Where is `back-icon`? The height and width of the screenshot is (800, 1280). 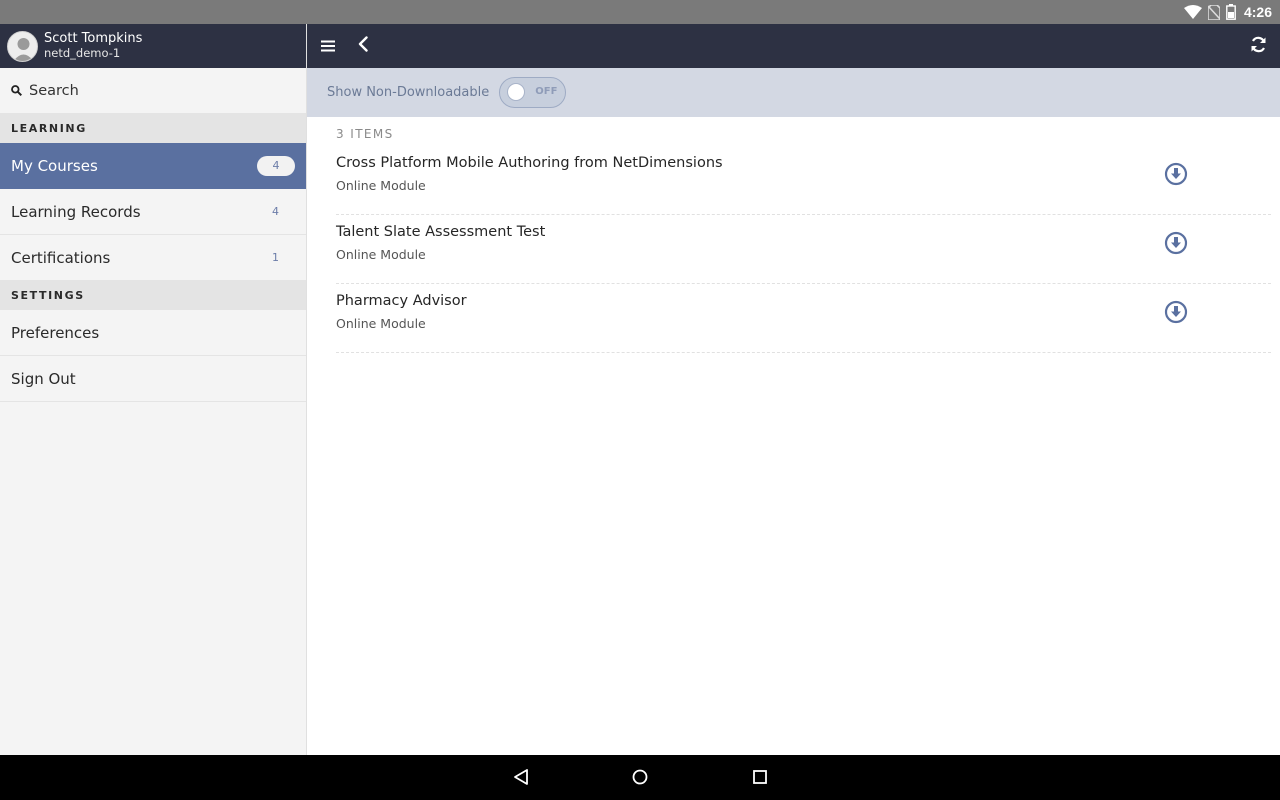
back-icon is located at coordinates (363, 46).